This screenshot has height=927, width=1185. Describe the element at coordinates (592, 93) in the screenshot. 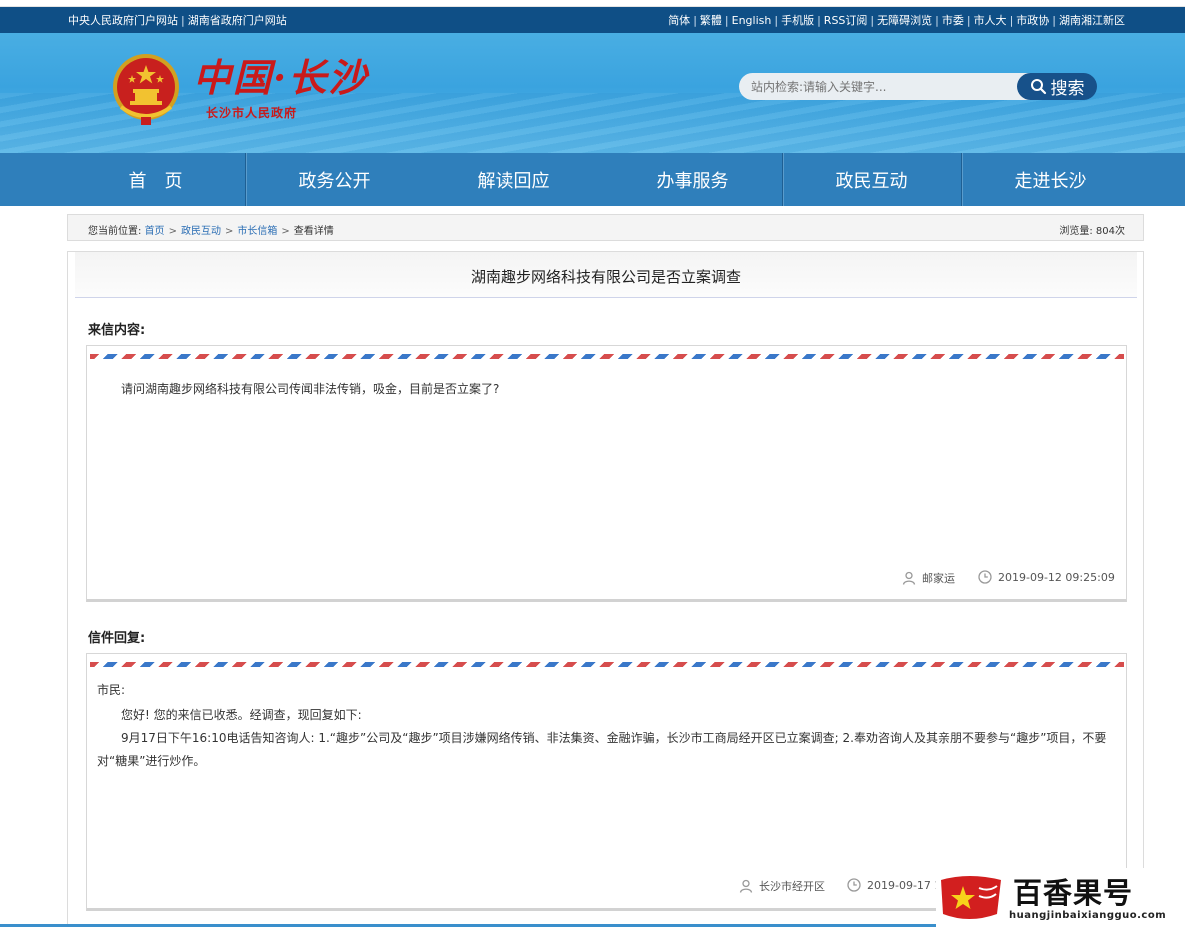

I see `header-banner: 中国·长沙 长沙市人民政府 搜索` at that location.